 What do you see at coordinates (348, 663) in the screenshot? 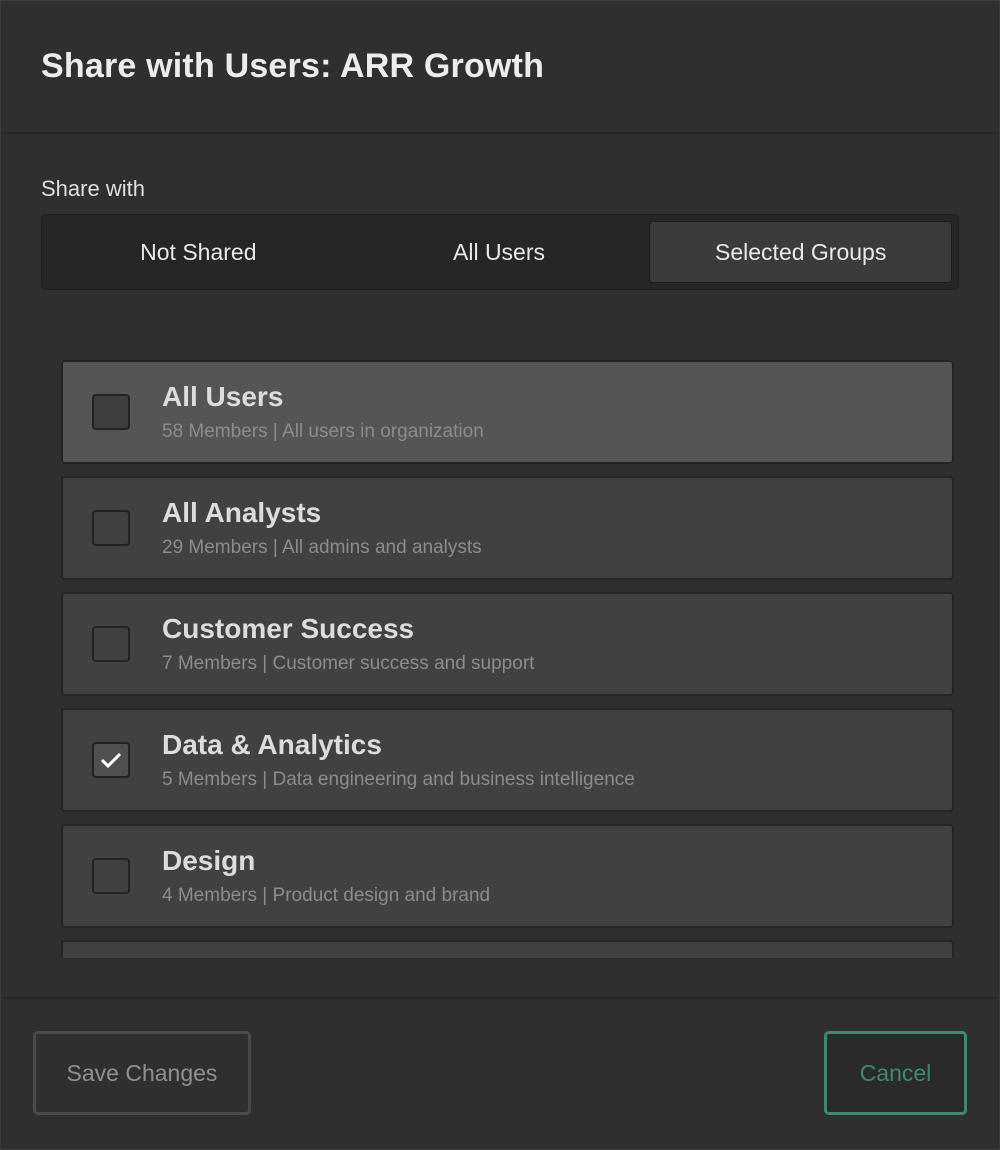
I see `group-description: 7 Members | Customer success and support` at bounding box center [348, 663].